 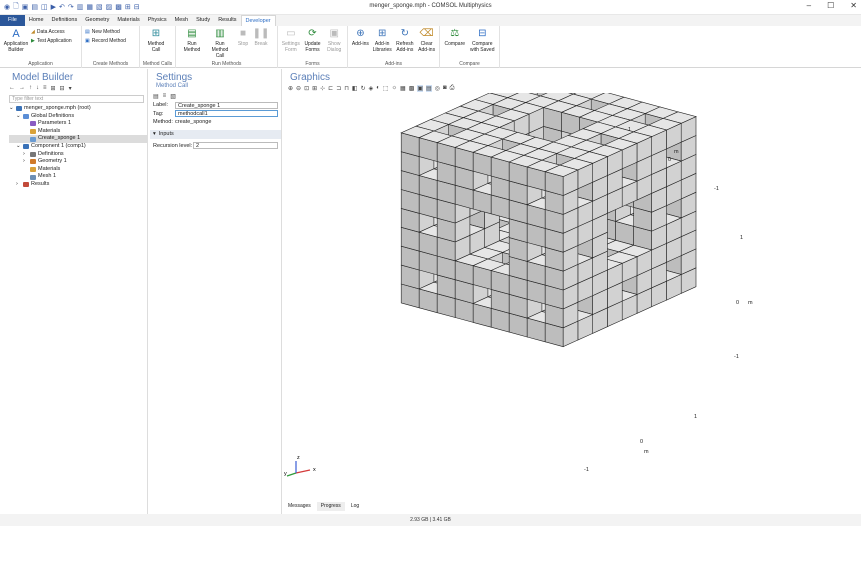 I want to click on compute-icon: ⊞, so click(x=128, y=7).